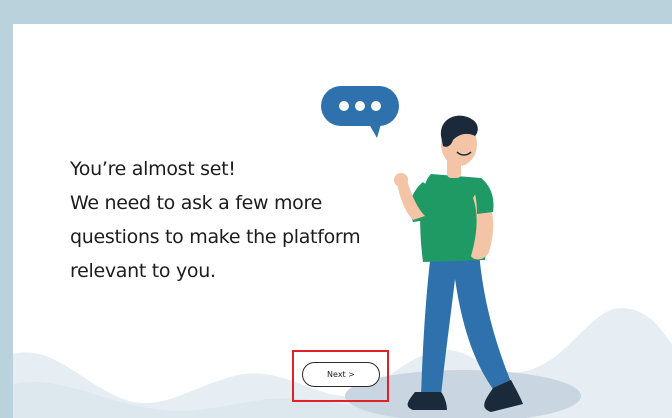 This screenshot has width=672, height=418. I want to click on next-button-highlight, so click(340, 376).